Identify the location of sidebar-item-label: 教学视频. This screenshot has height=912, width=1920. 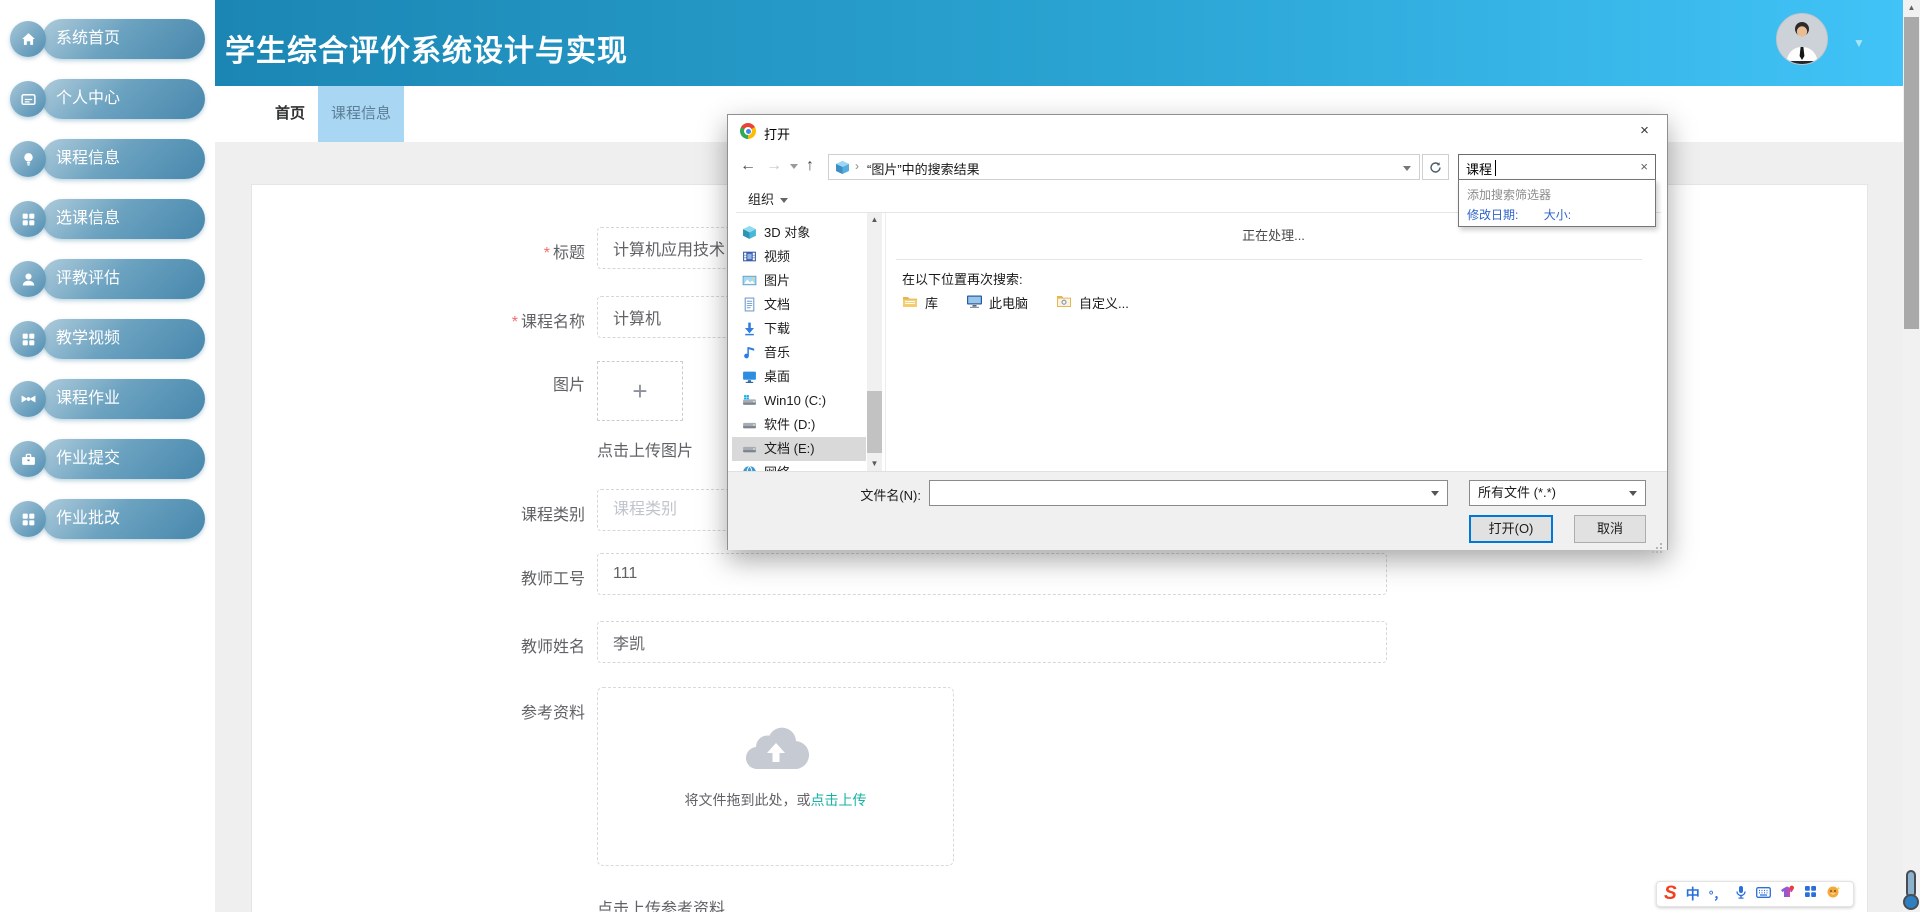
(123, 339).